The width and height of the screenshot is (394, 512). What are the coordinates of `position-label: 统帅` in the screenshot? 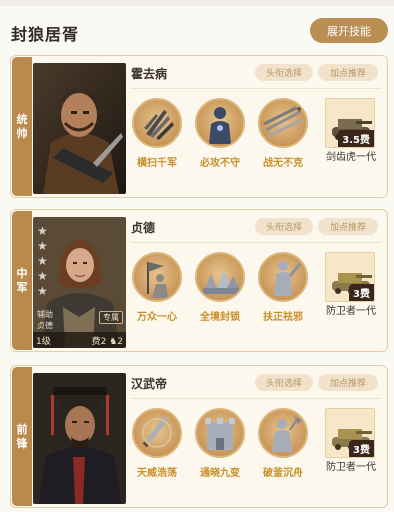 It's located at (22, 126).